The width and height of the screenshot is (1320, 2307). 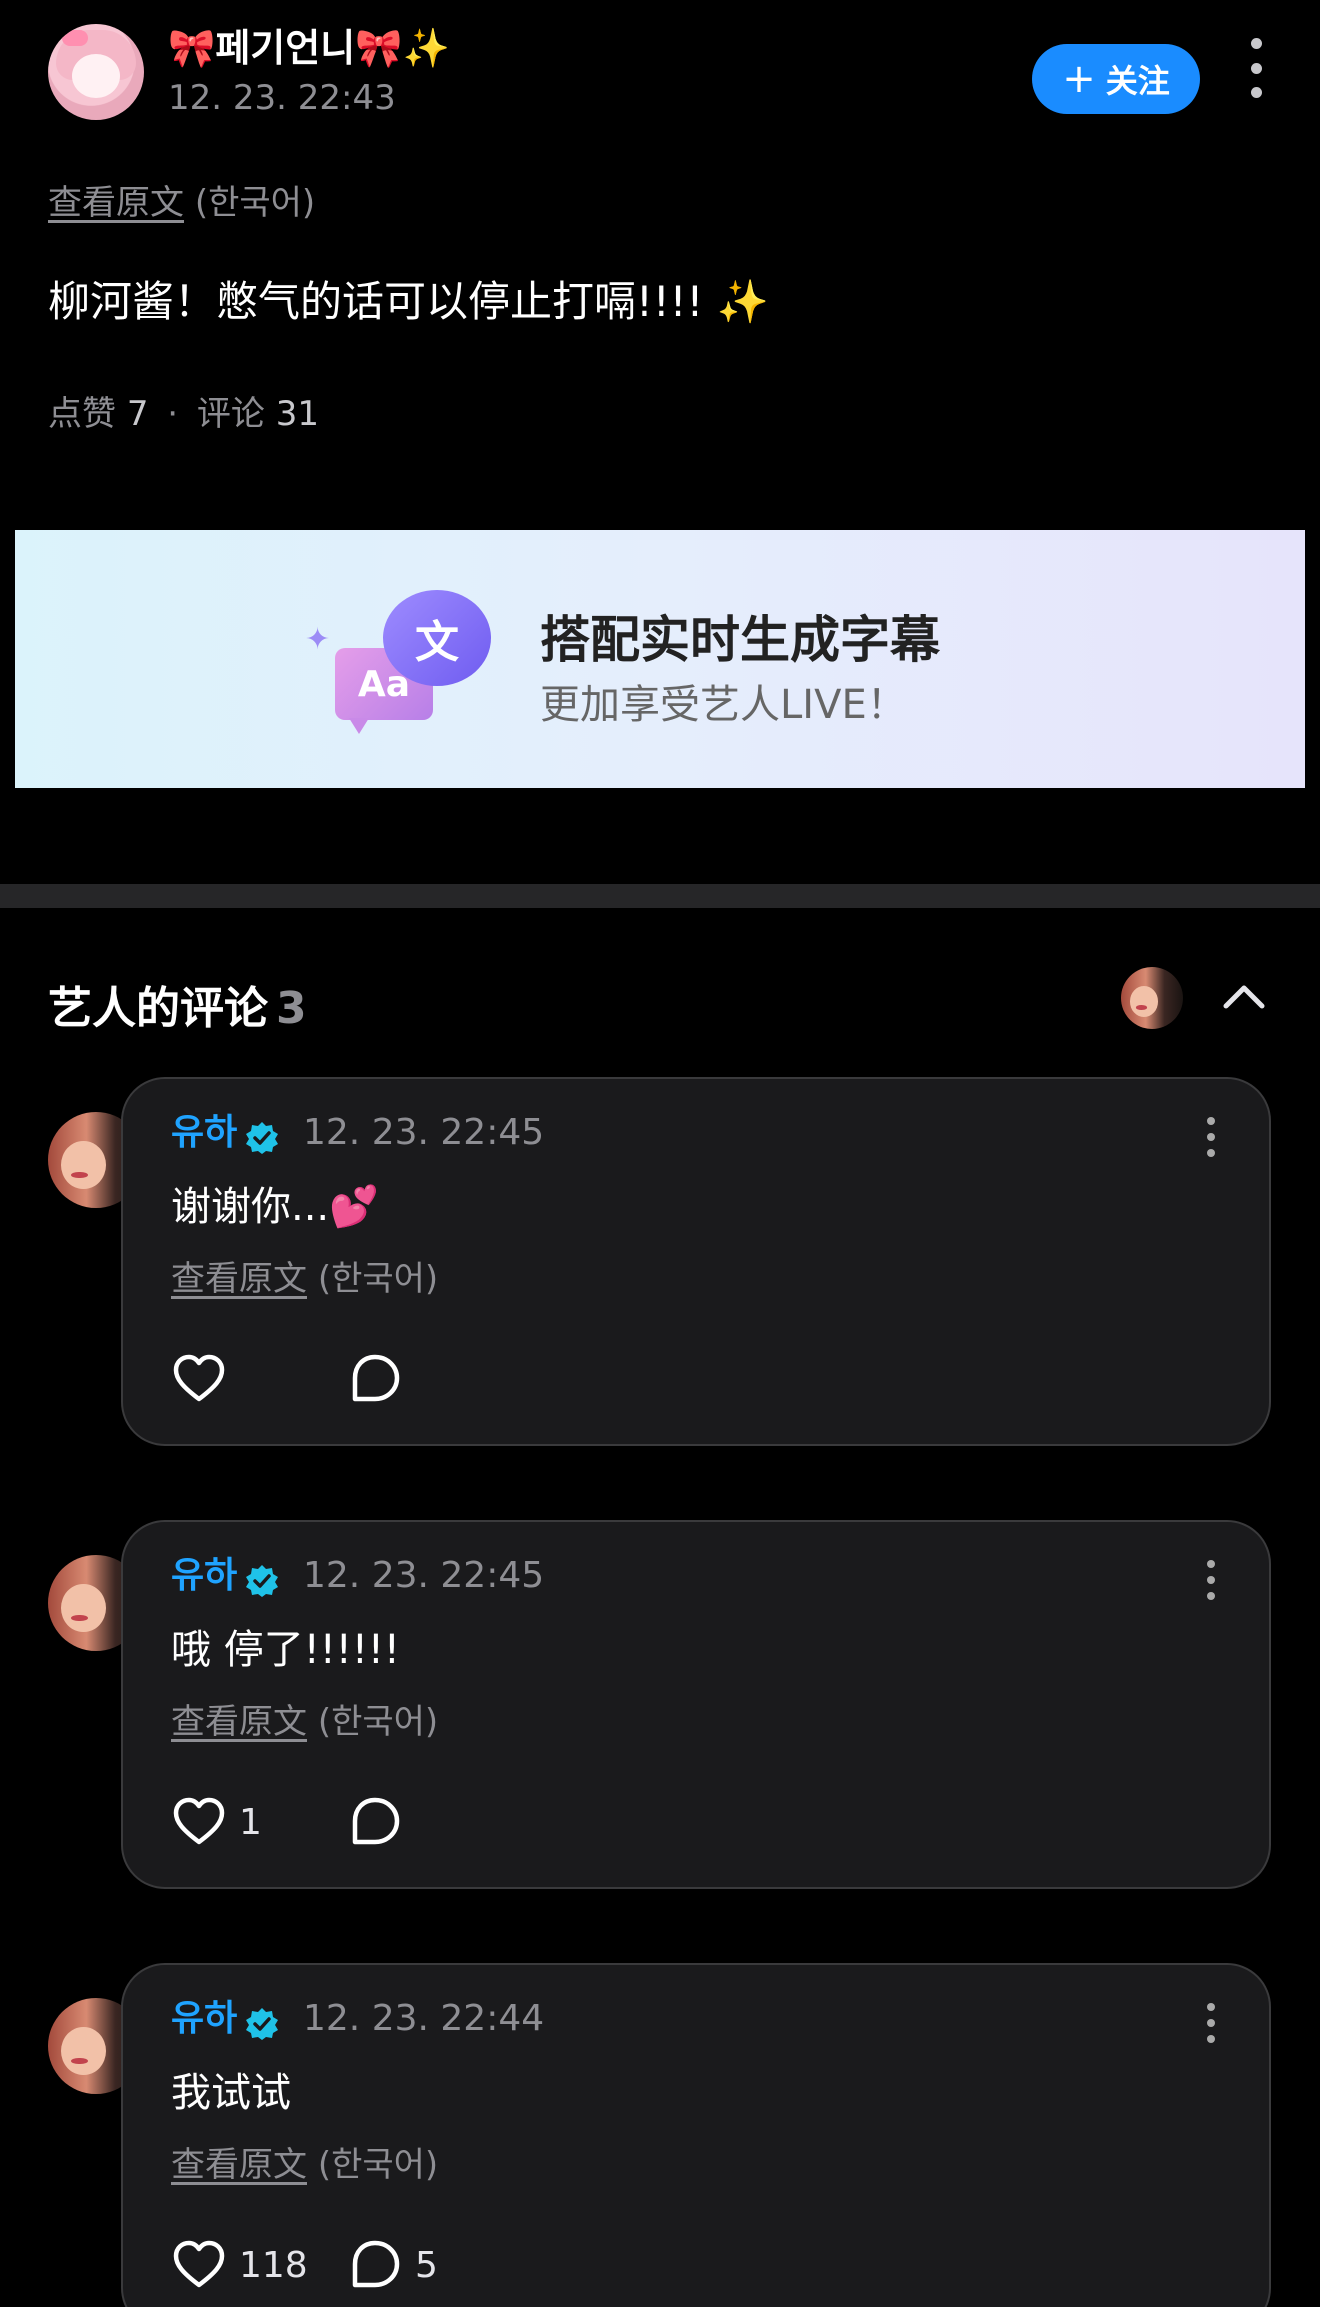 What do you see at coordinates (660, 896) in the screenshot?
I see `section-divider` at bounding box center [660, 896].